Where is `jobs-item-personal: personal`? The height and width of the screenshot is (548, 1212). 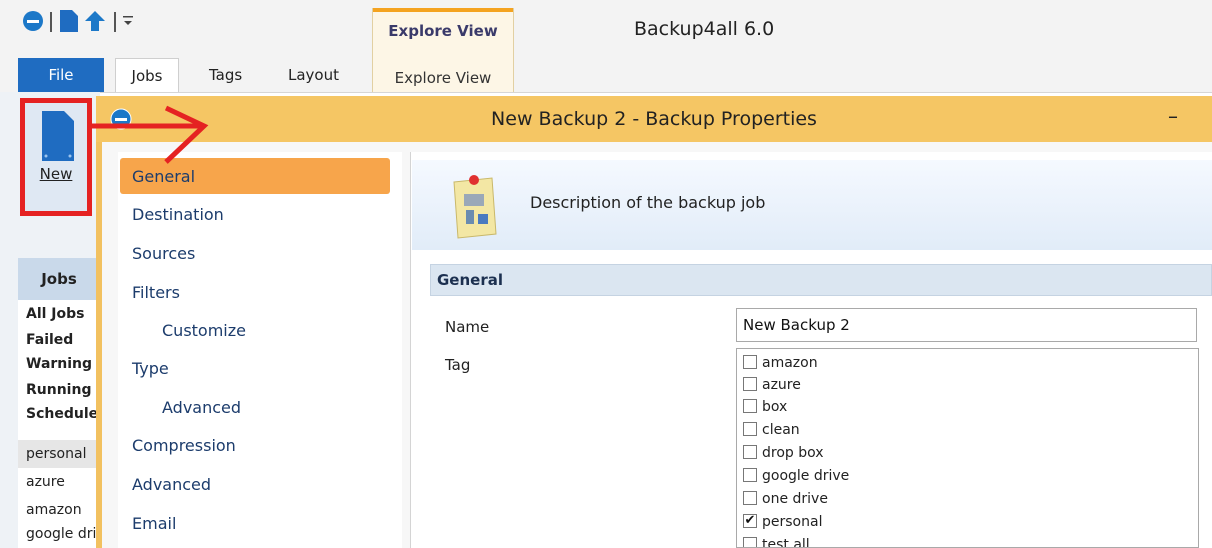 jobs-item-personal: personal is located at coordinates (56, 454).